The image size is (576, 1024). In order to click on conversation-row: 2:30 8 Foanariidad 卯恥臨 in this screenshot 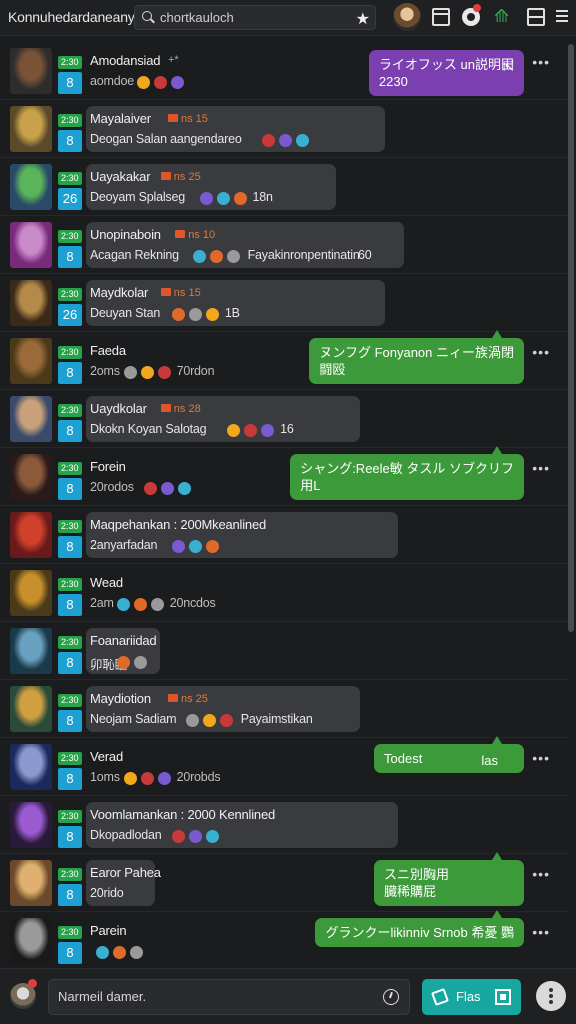, I will do `click(284, 651)`.